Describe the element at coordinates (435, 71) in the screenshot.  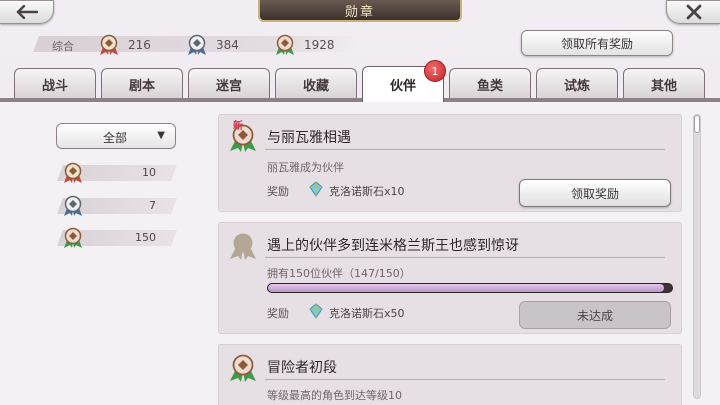
I see `notification-badge: 1` at that location.